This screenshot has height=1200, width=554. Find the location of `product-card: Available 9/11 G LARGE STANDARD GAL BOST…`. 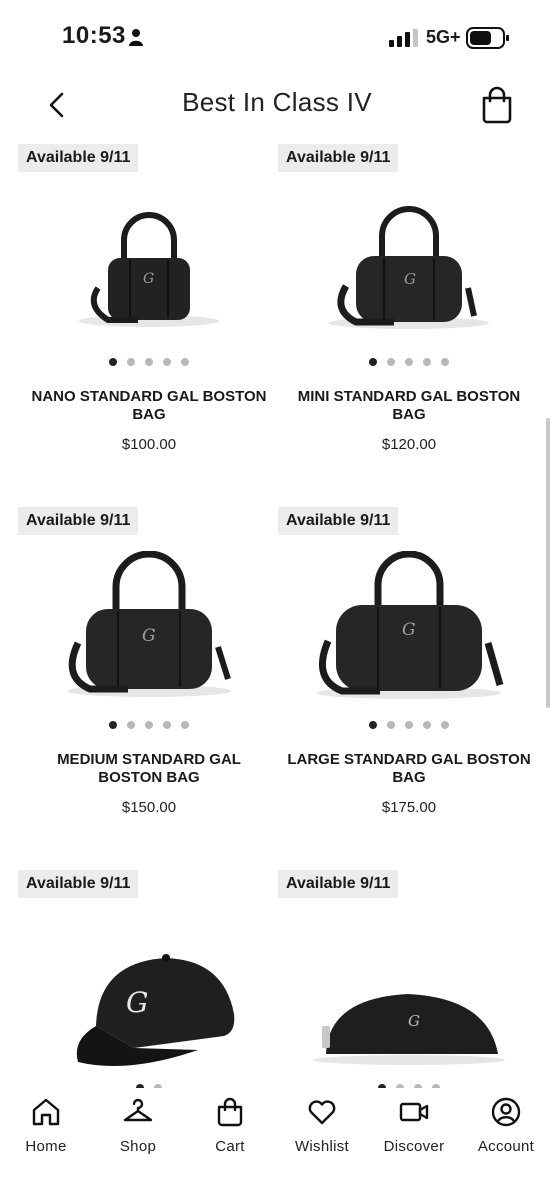

product-card: Available 9/11 G LARGE STANDARD GAL BOST… is located at coordinates (409, 676).